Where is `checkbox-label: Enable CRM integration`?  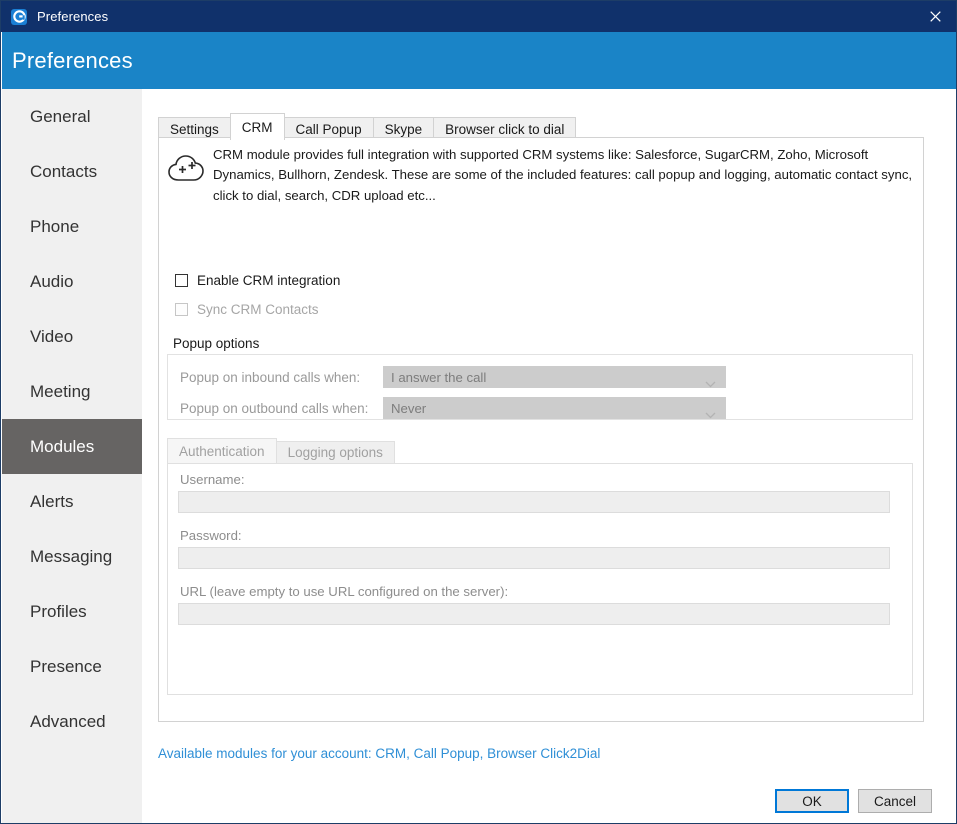 checkbox-label: Enable CRM integration is located at coordinates (269, 280).